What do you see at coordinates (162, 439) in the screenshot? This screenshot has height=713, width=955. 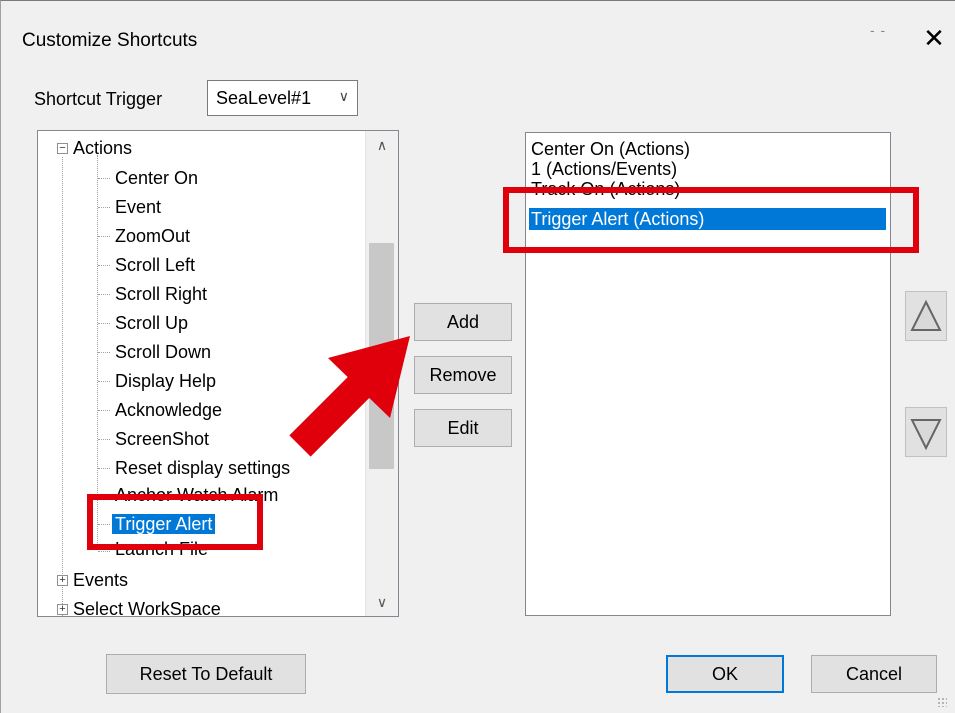 I see `tree-node-screenshot: ScreenShot` at bounding box center [162, 439].